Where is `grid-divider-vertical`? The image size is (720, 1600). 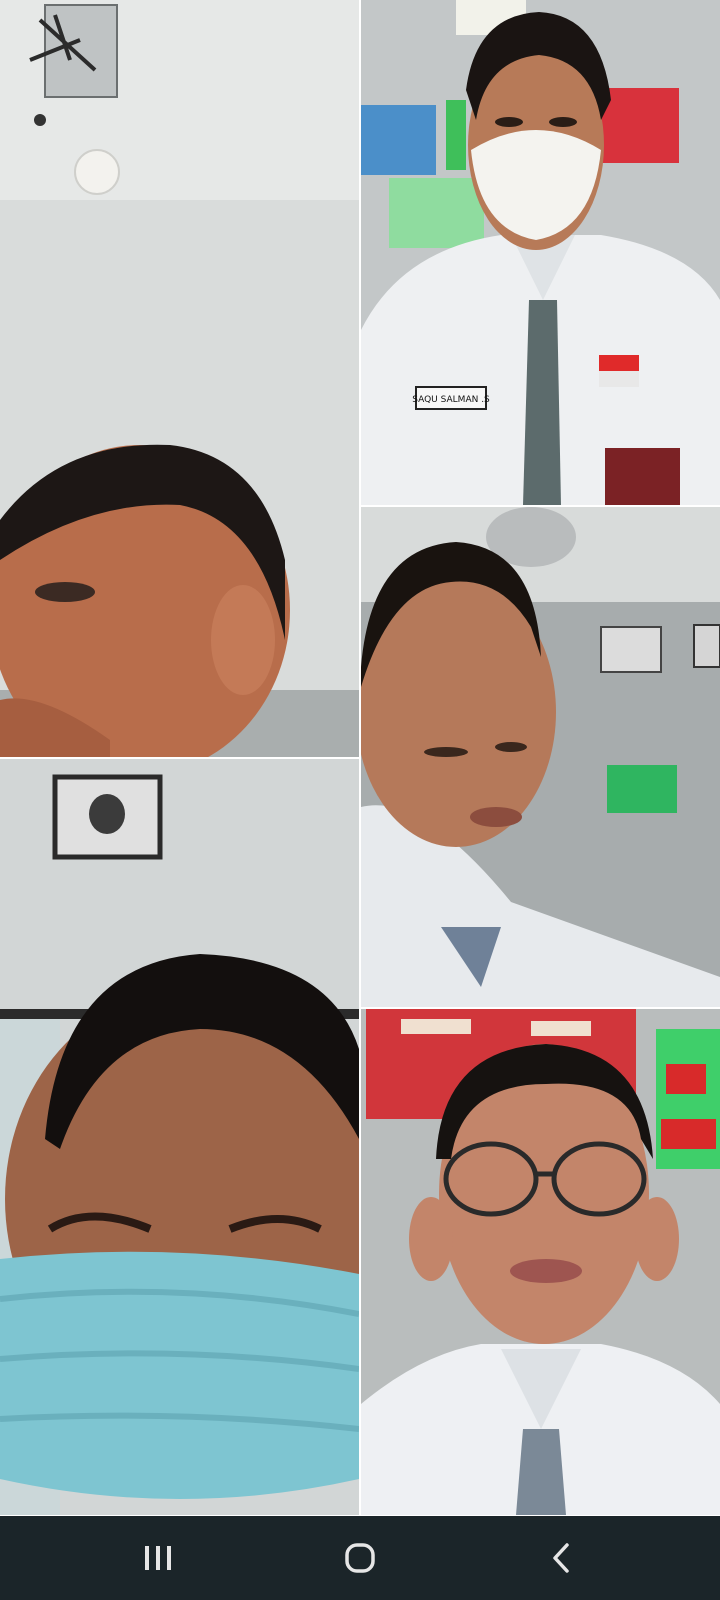 grid-divider-vertical is located at coordinates (360, 758).